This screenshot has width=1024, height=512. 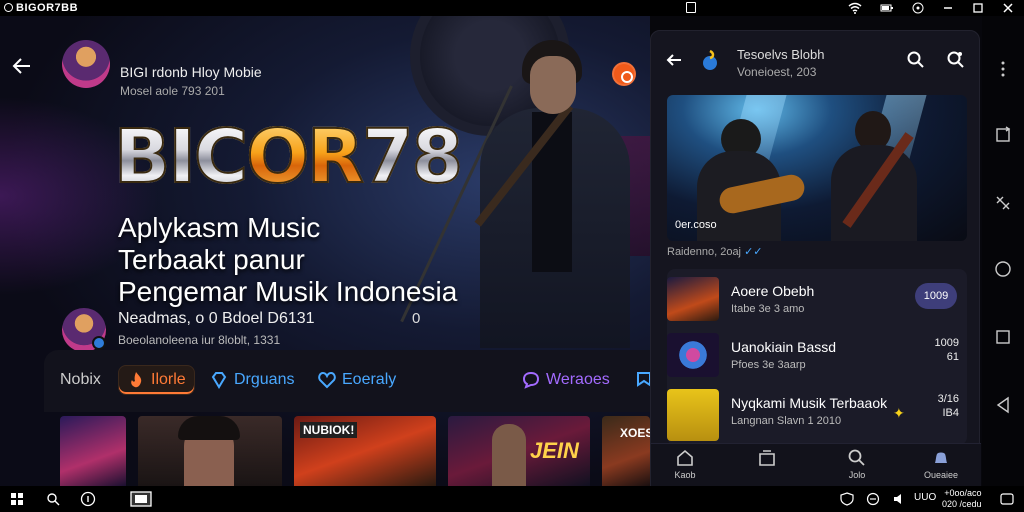 I want to click on video-thumbnail: JEIN, so click(x=519, y=451).